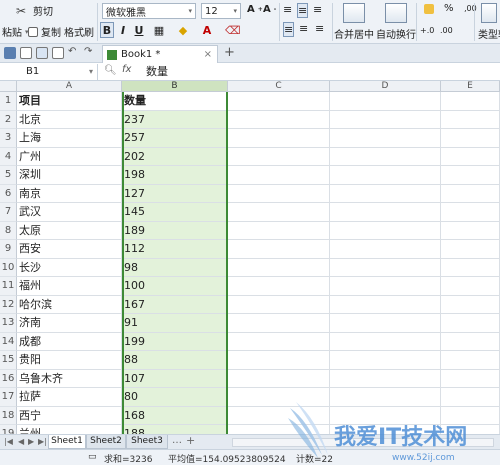 The height and width of the screenshot is (465, 500). Describe the element at coordinates (8, 101) in the screenshot. I see `row-header: 1` at that location.